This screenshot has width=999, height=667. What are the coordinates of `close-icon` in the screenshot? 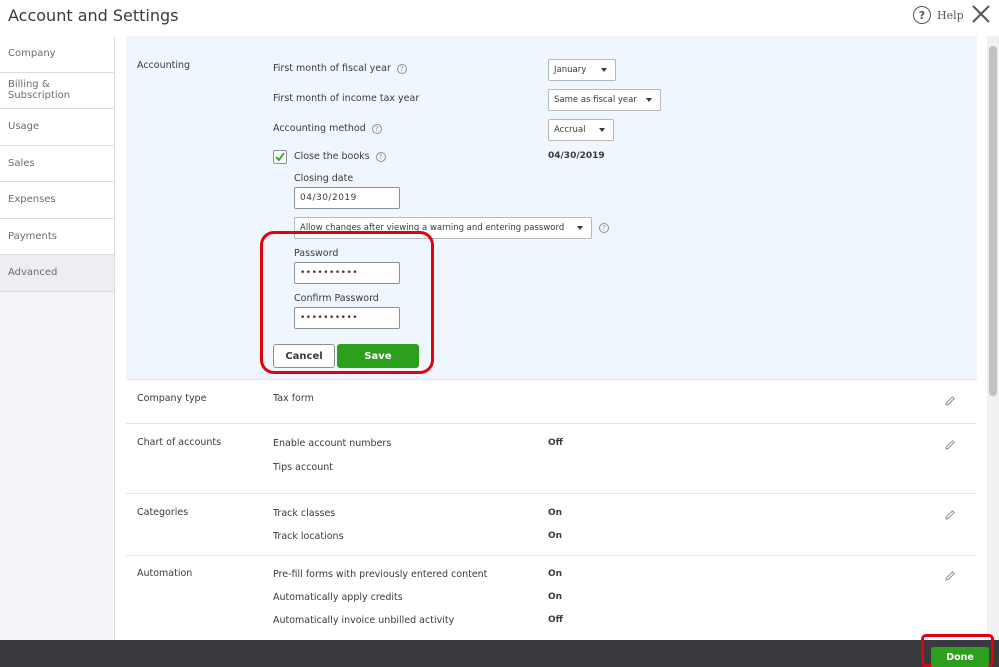 It's located at (981, 14).